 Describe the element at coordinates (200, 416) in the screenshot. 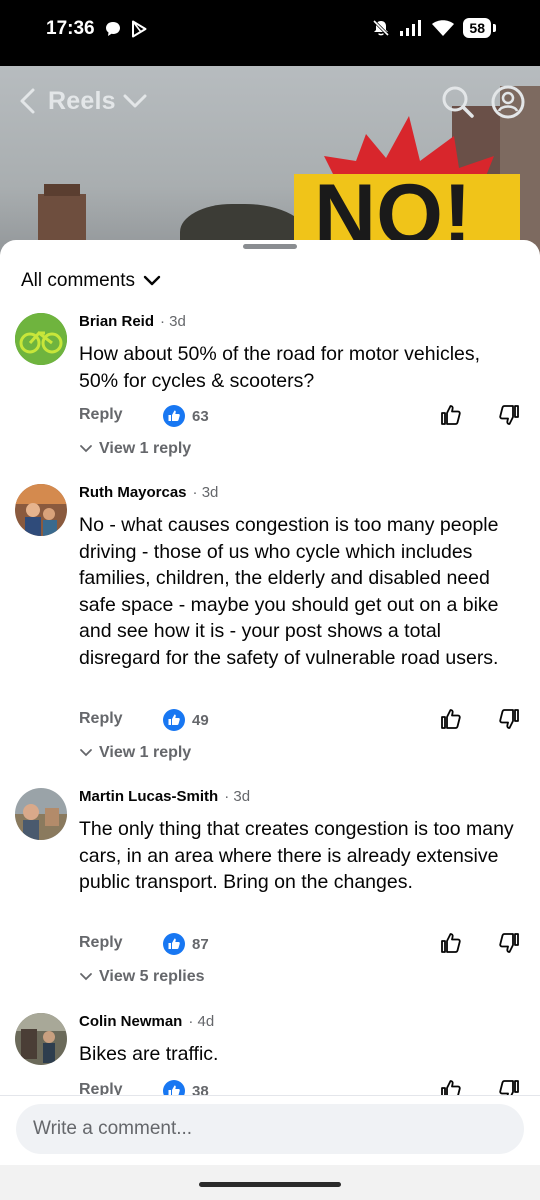

I see `like-count: 63` at that location.